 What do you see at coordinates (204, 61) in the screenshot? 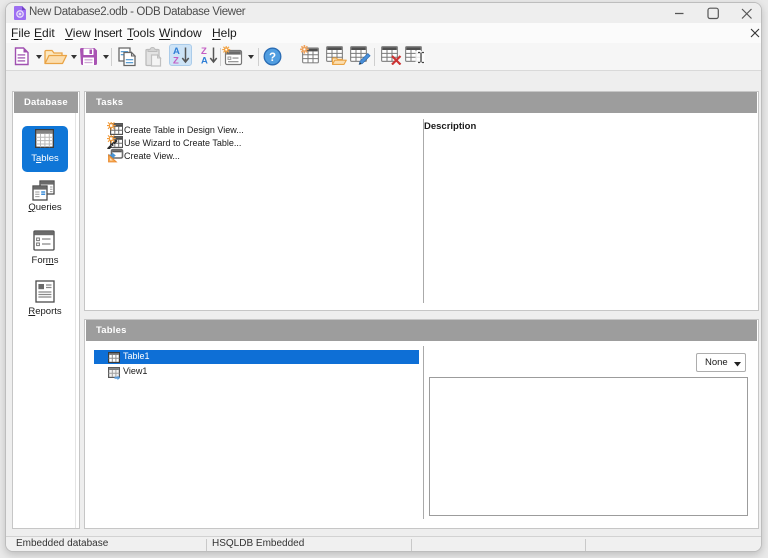
I see `svg-text: A` at bounding box center [204, 61].